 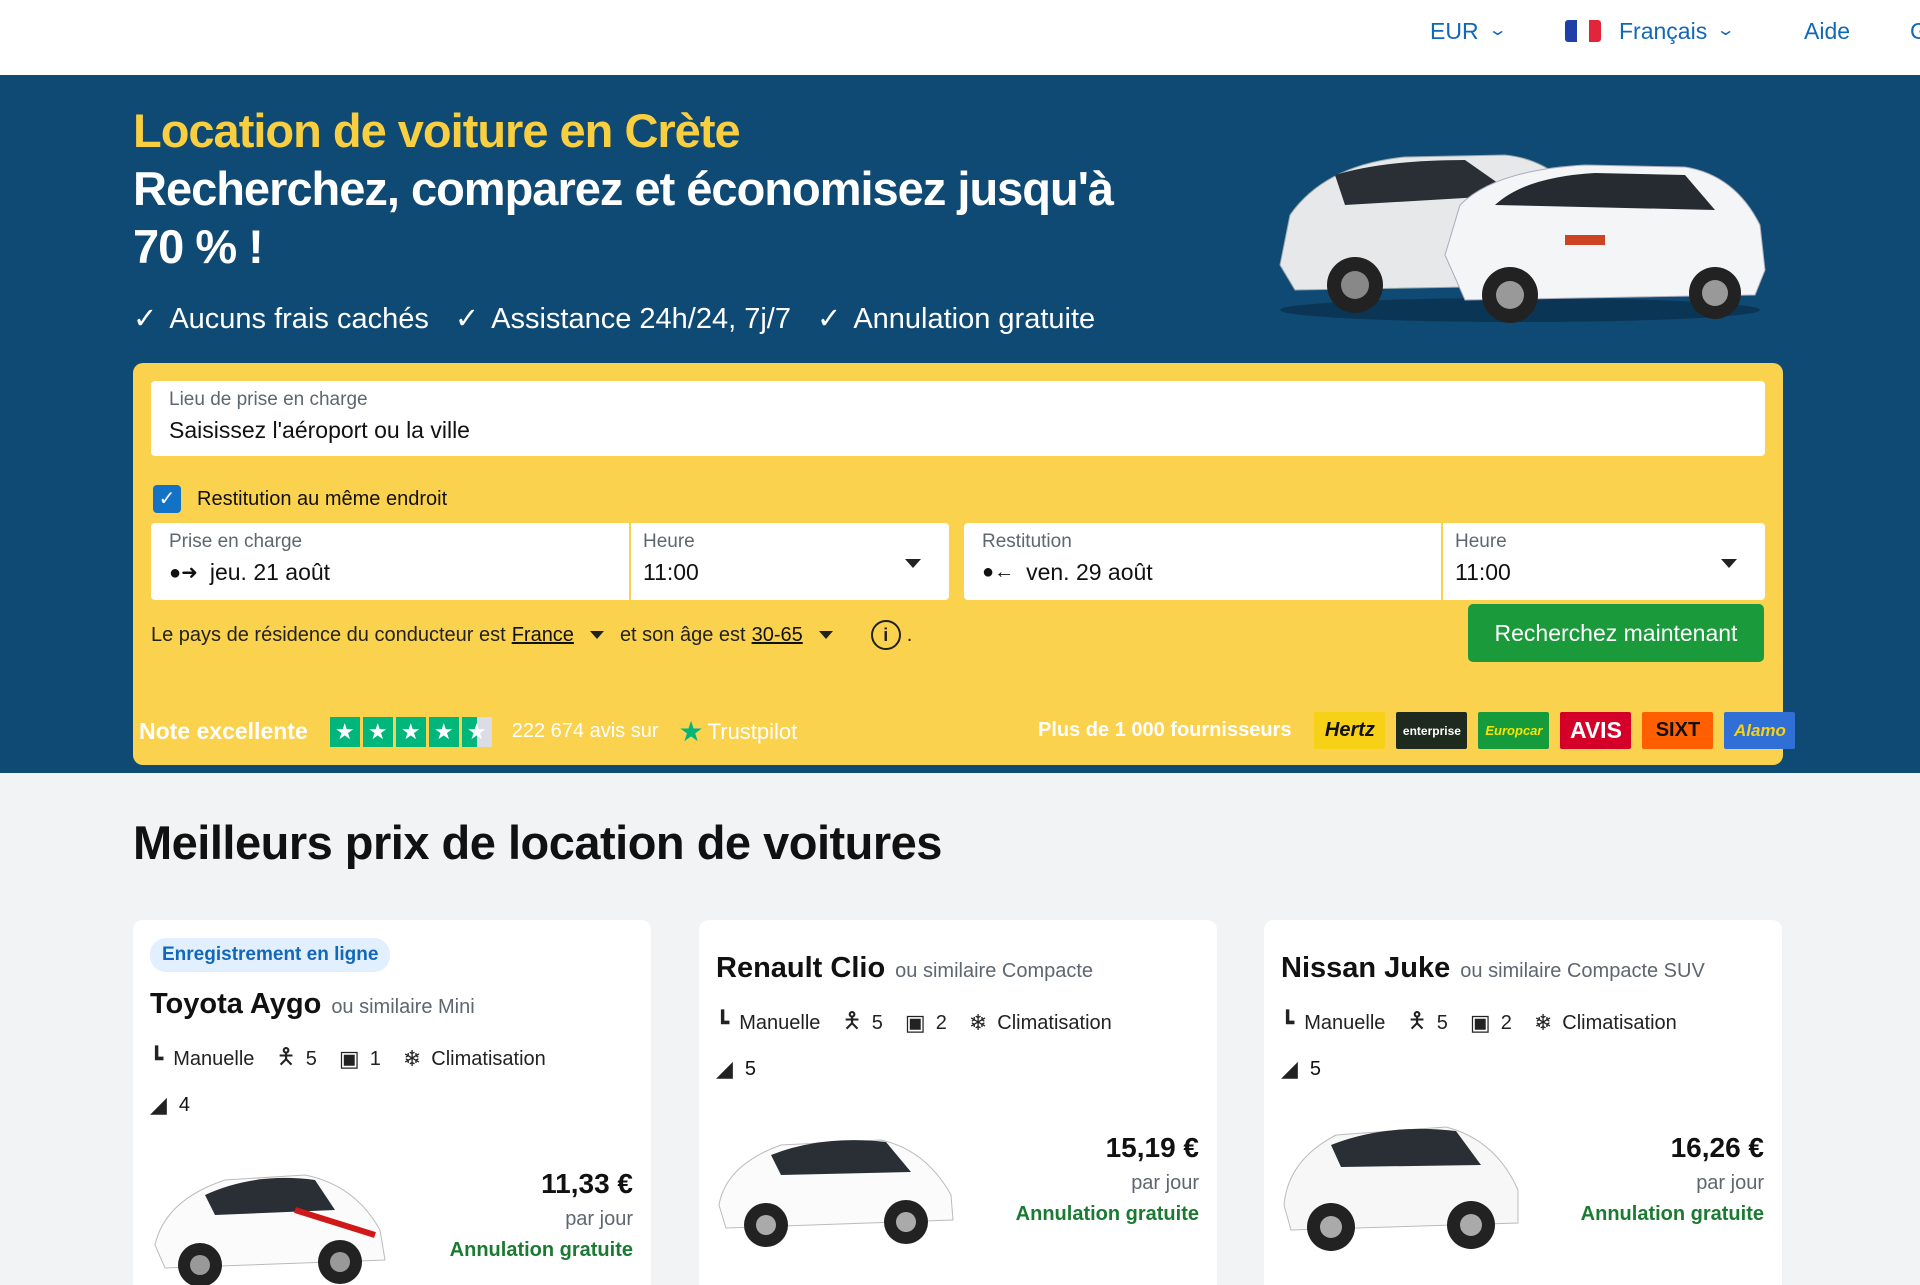 I want to click on rating-label: Note excellente, so click(x=223, y=731).